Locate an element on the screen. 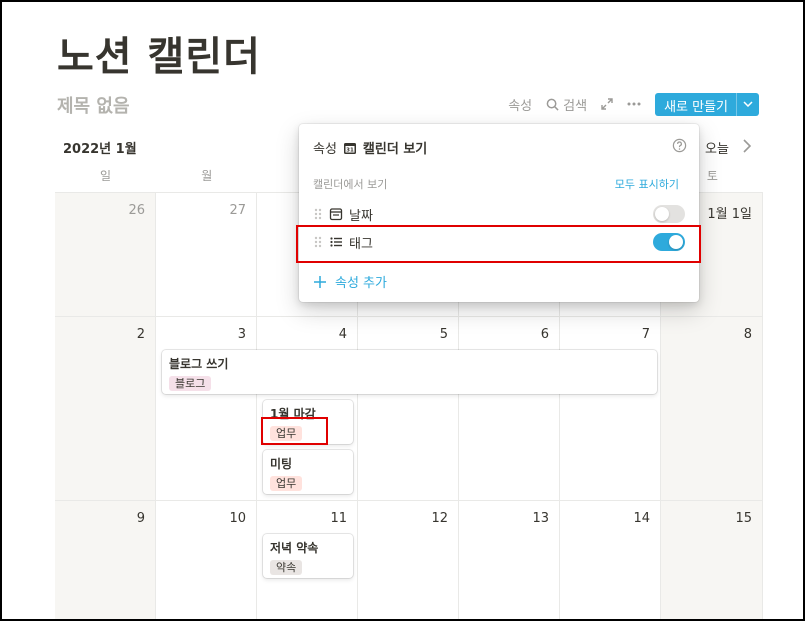  help-icon is located at coordinates (679, 145).